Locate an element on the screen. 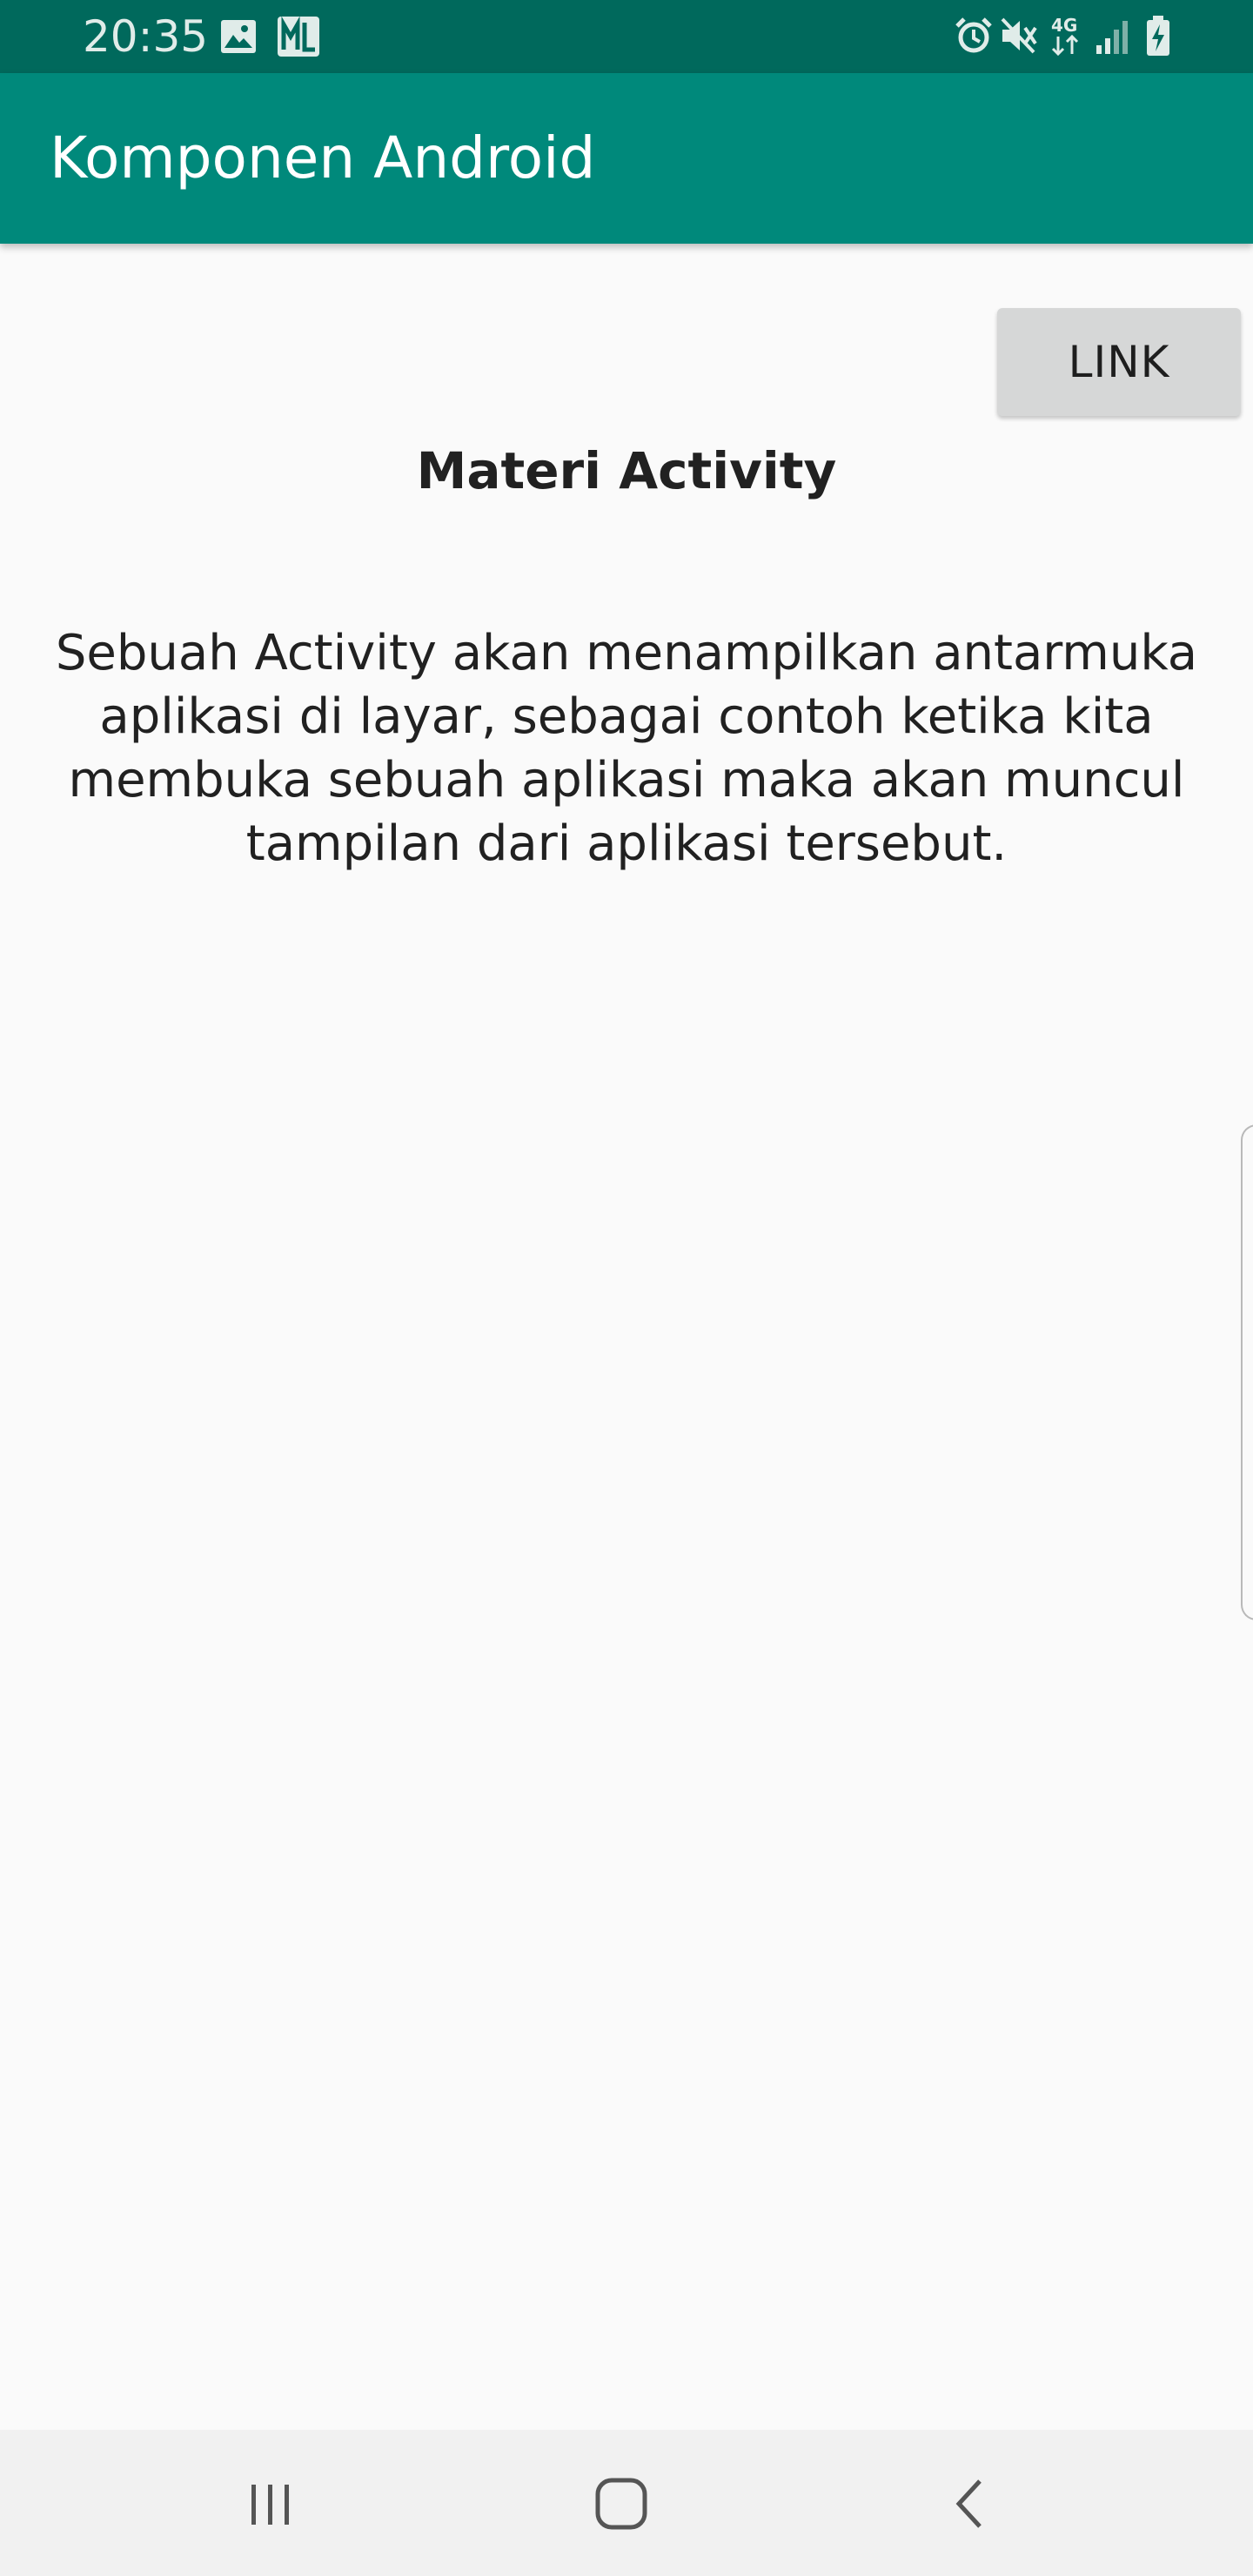 Image resolution: width=1253 pixels, height=2576 pixels. navigation-bar is located at coordinates (626, 2503).